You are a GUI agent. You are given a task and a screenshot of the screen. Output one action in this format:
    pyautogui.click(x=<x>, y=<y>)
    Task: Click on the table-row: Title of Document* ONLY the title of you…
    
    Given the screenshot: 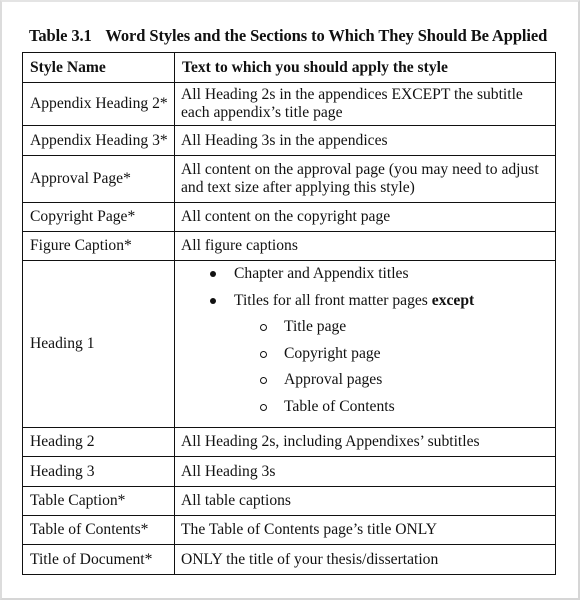 What is the action you would take?
    pyautogui.click(x=289, y=559)
    